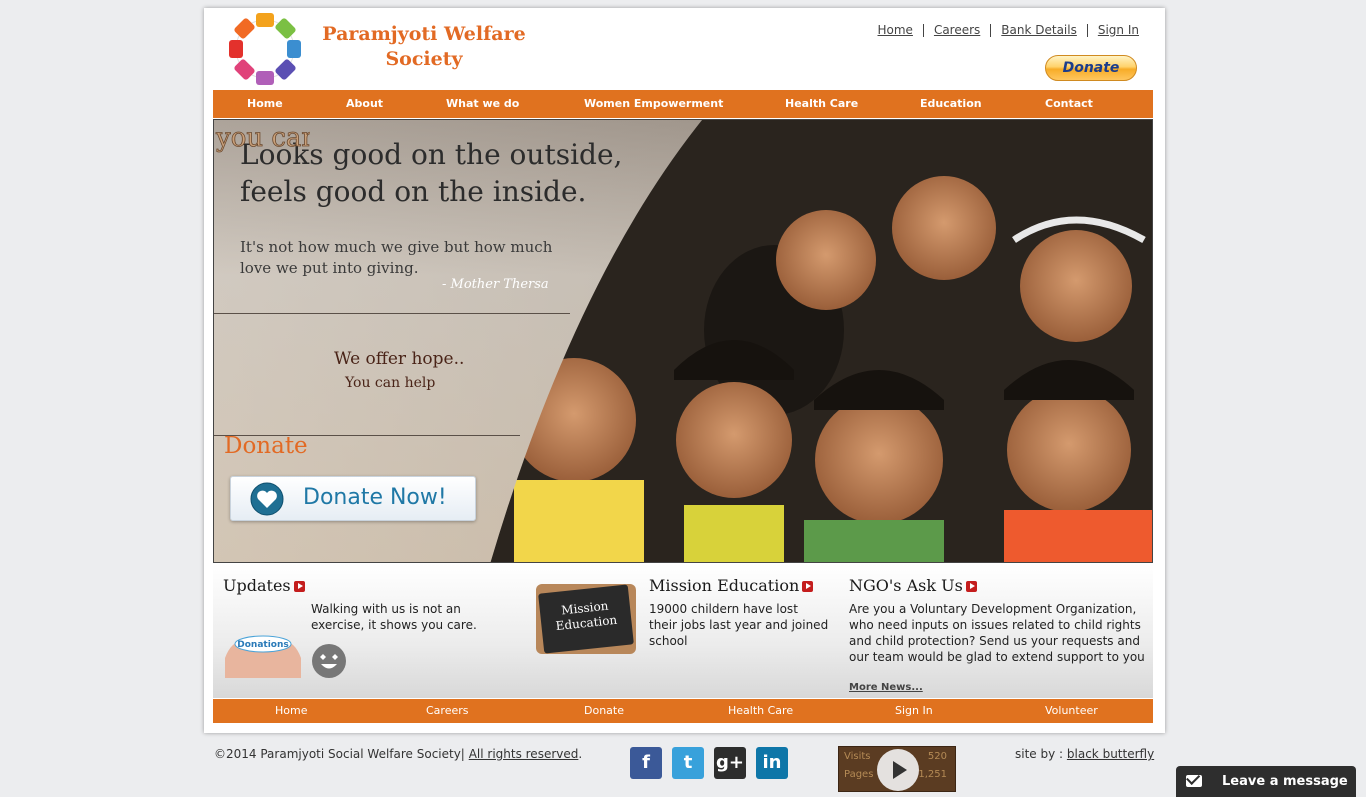 This screenshot has height=797, width=1366. What do you see at coordinates (447, 711) in the screenshot?
I see `footer-nav-careers: Careers` at bounding box center [447, 711].